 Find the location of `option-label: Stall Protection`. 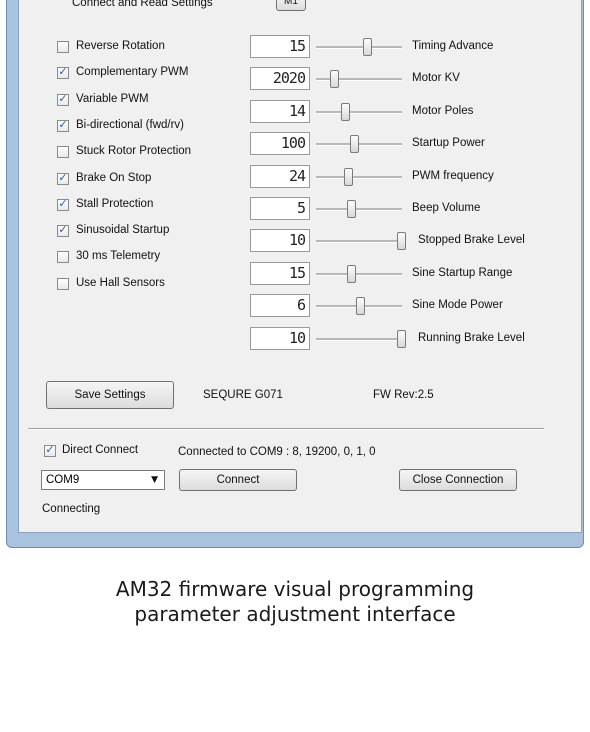

option-label: Stall Protection is located at coordinates (115, 204).